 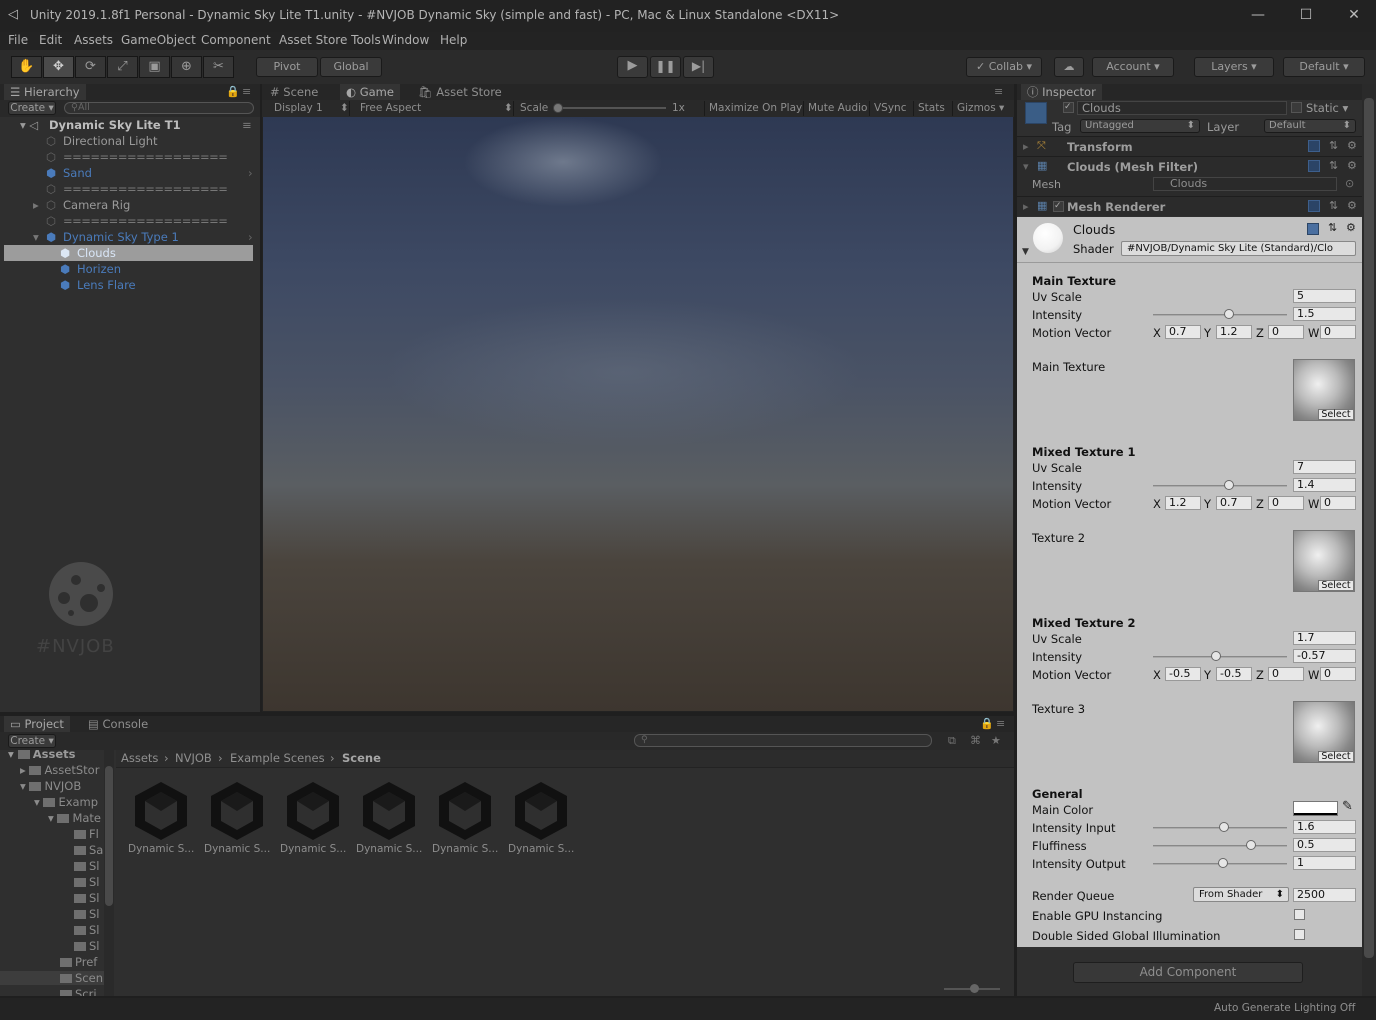 What do you see at coordinates (665, 67) in the screenshot?
I see `pause-button: ❚❚` at bounding box center [665, 67].